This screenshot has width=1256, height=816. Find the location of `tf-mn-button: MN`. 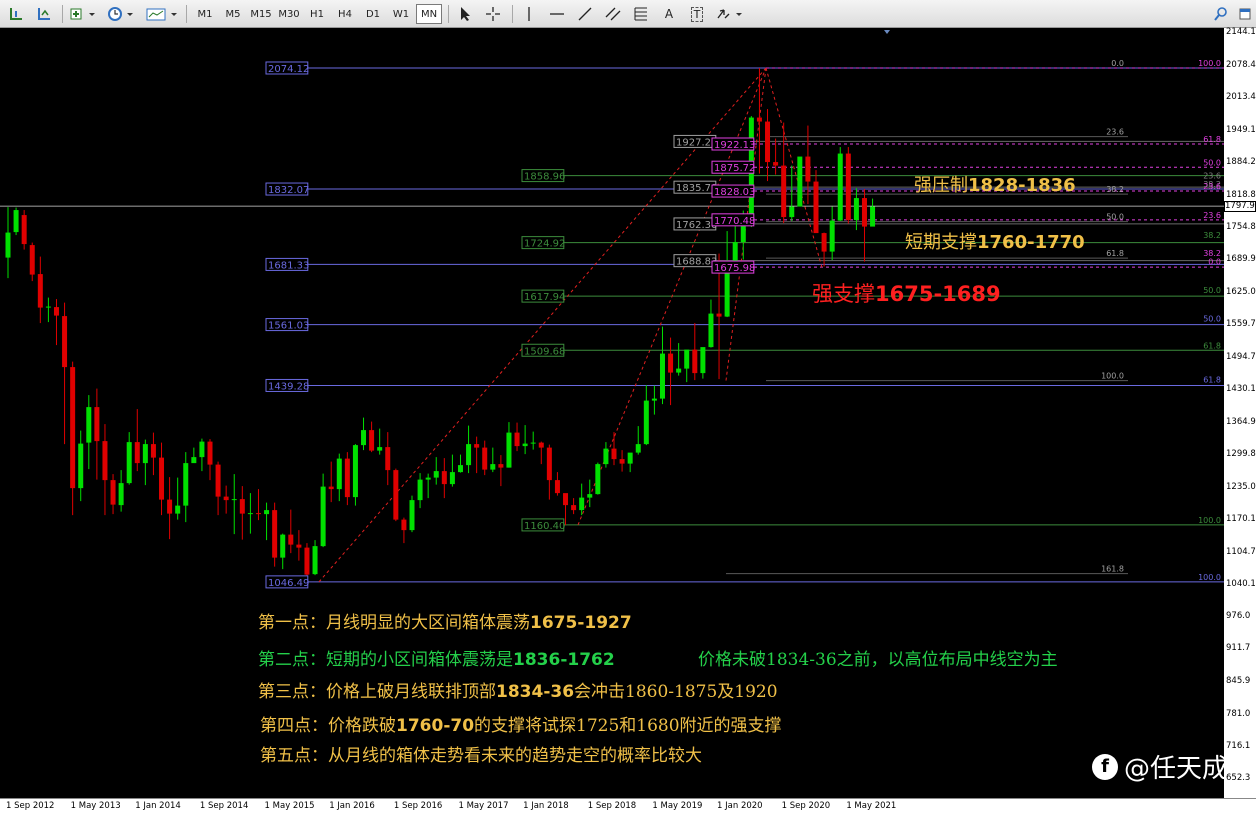

tf-mn-button: MN is located at coordinates (429, 14).